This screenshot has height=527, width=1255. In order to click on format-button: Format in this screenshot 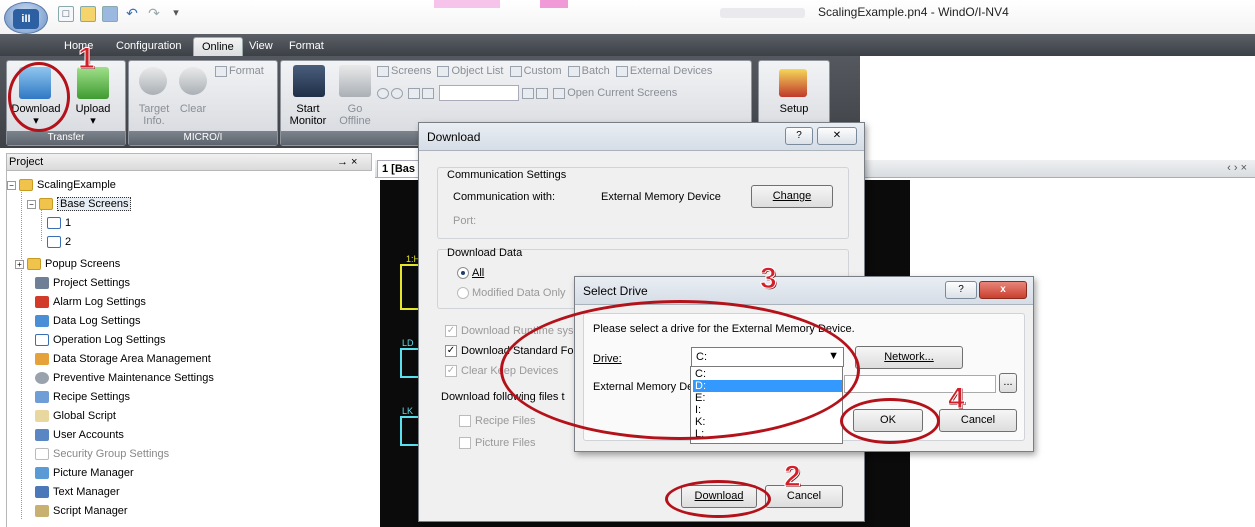, I will do `click(239, 71)`.